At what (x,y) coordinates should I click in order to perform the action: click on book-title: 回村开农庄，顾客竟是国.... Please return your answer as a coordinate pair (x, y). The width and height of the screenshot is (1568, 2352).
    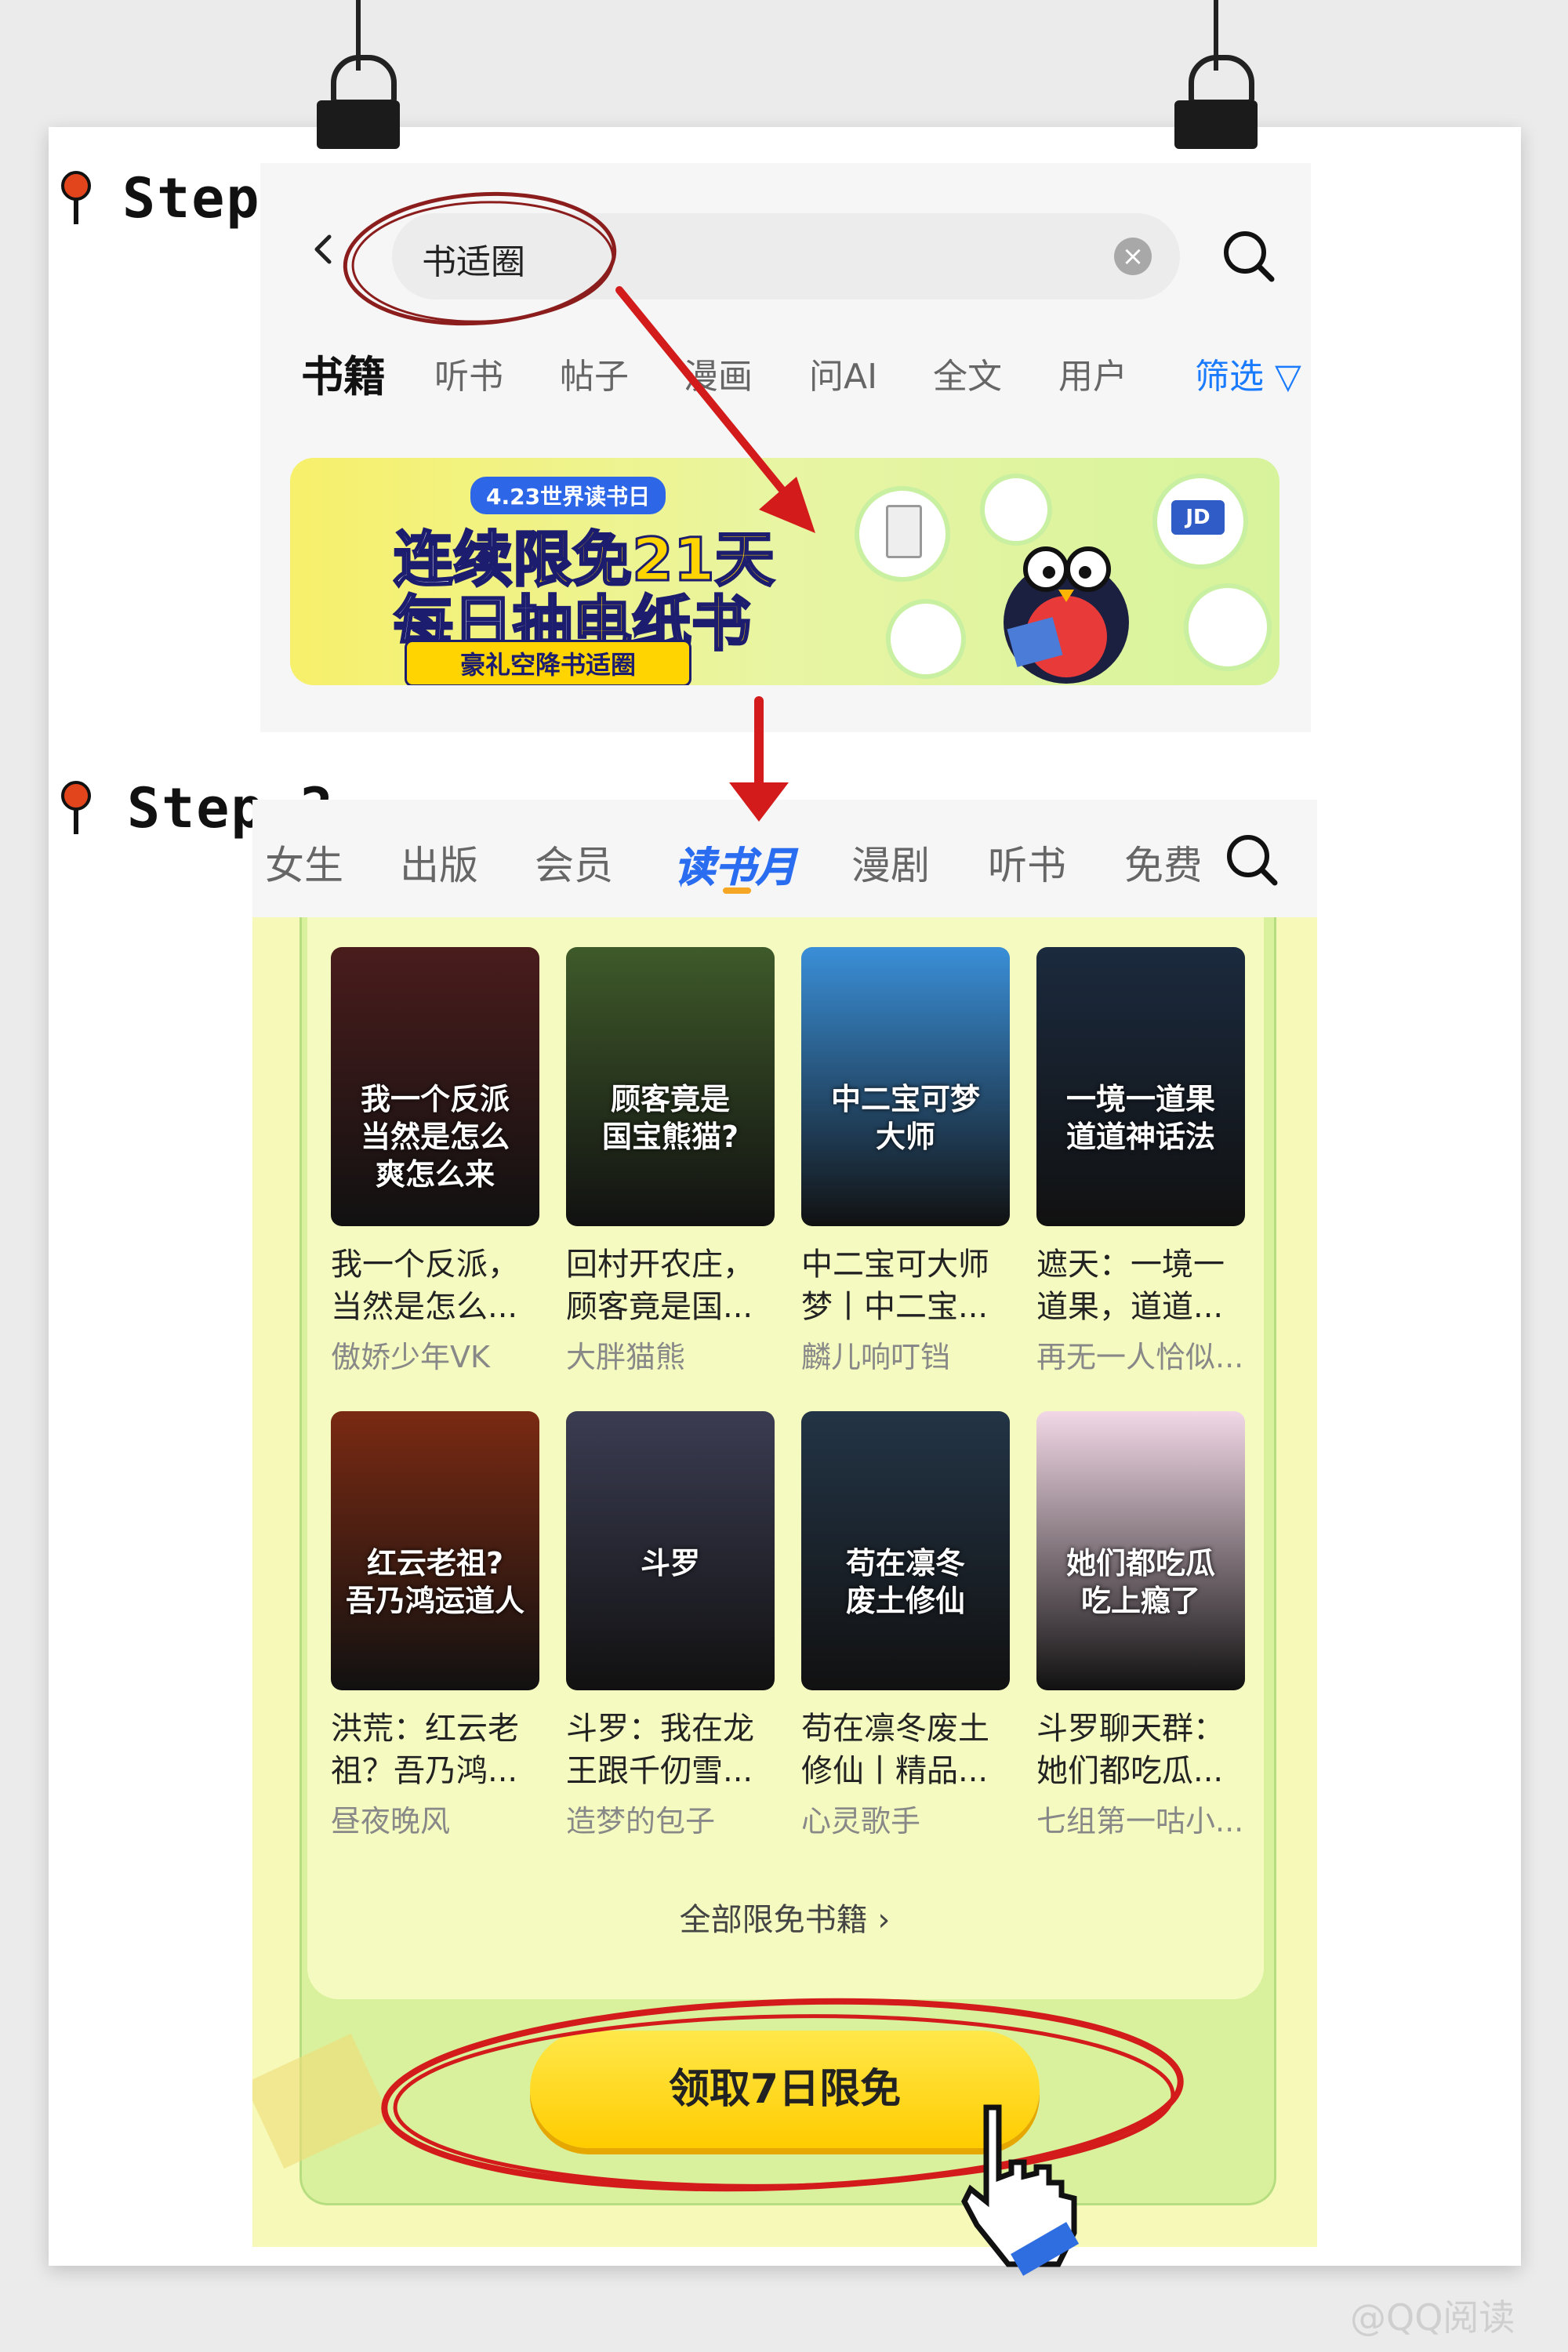
    Looking at the image, I should click on (660, 1286).